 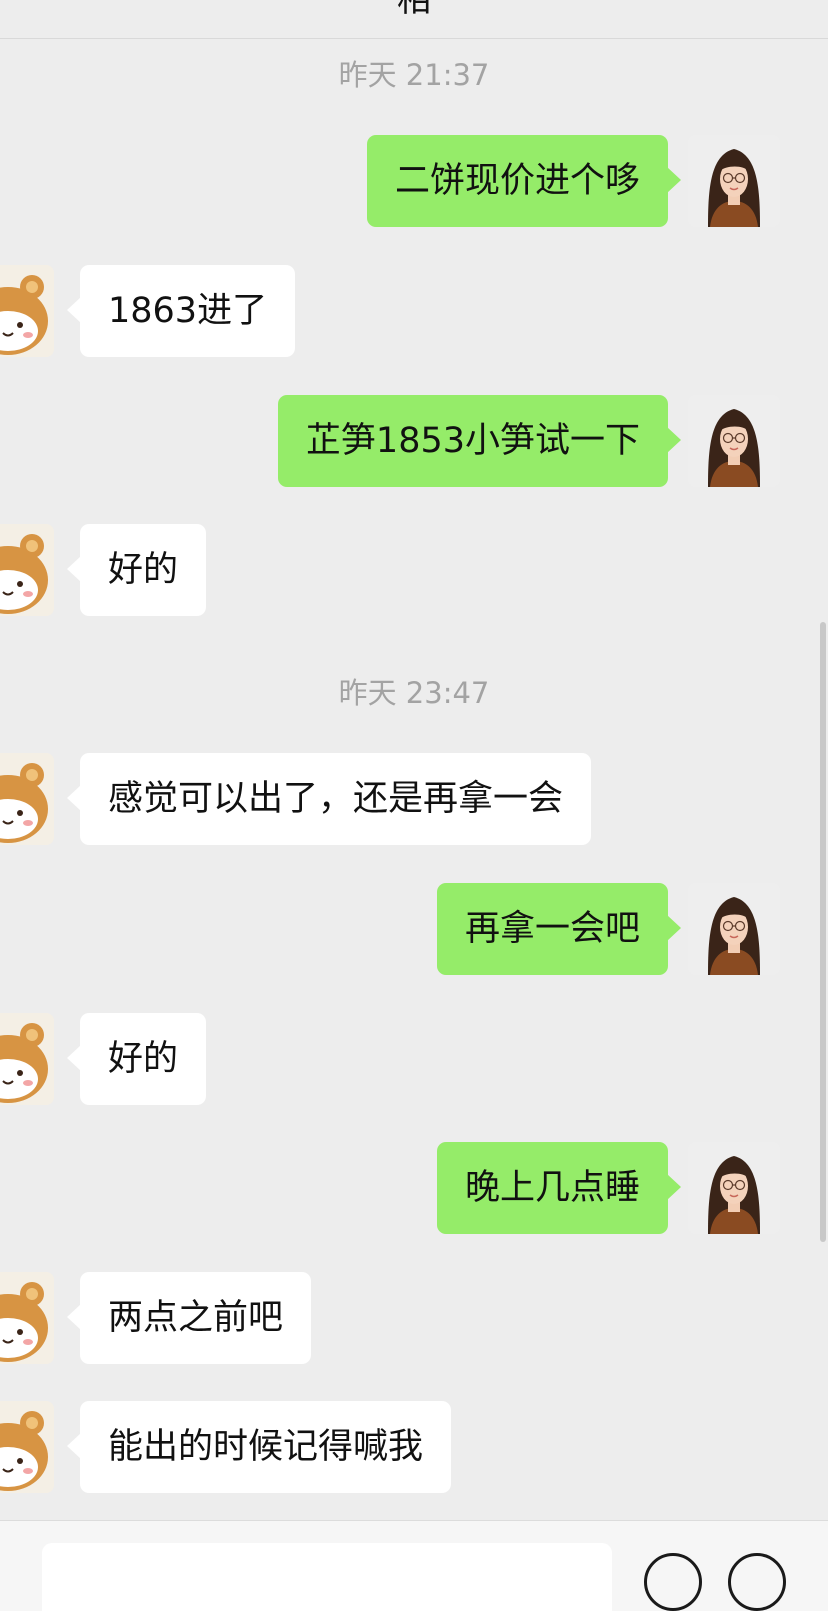 I want to click on other-message-bubble: 1863进了, so click(x=181, y=311).